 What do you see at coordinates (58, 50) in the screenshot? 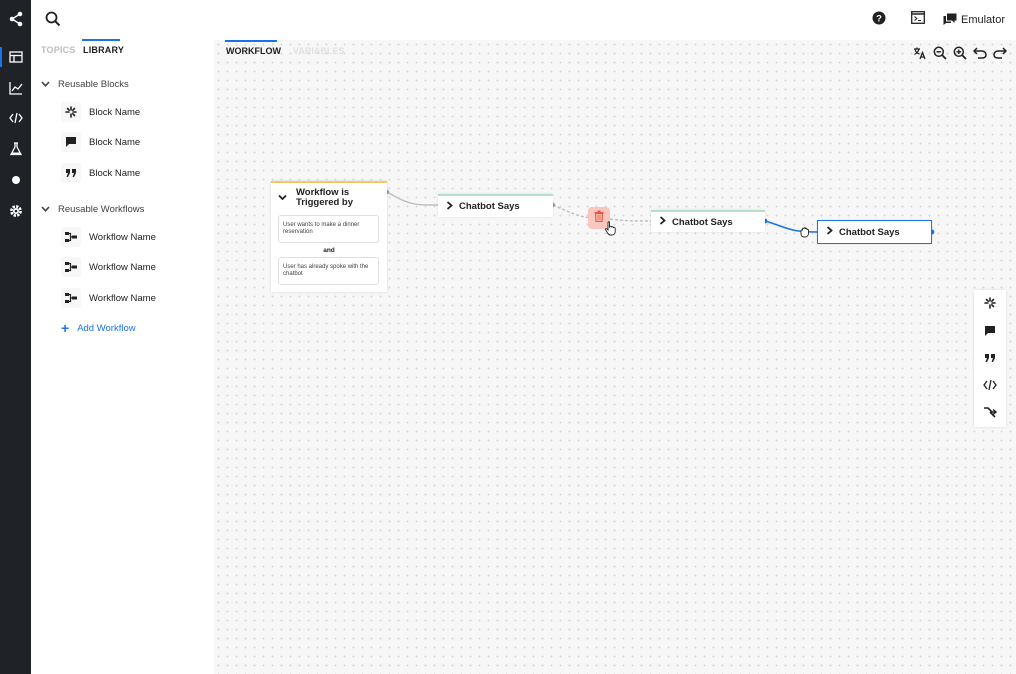
I see `tab-topics: TOPICS` at bounding box center [58, 50].